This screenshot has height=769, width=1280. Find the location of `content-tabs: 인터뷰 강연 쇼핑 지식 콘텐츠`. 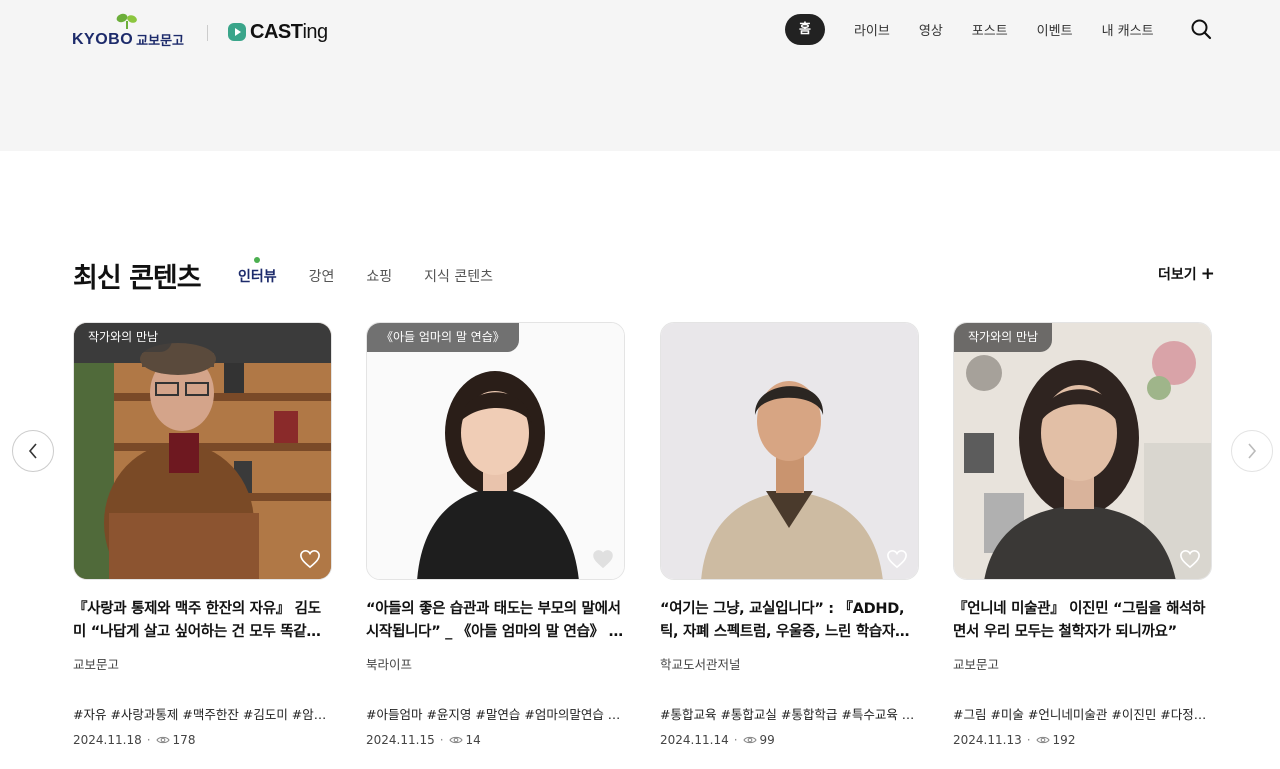

content-tabs: 인터뷰 강연 쇼핑 지식 콘텐츠 is located at coordinates (381, 271).